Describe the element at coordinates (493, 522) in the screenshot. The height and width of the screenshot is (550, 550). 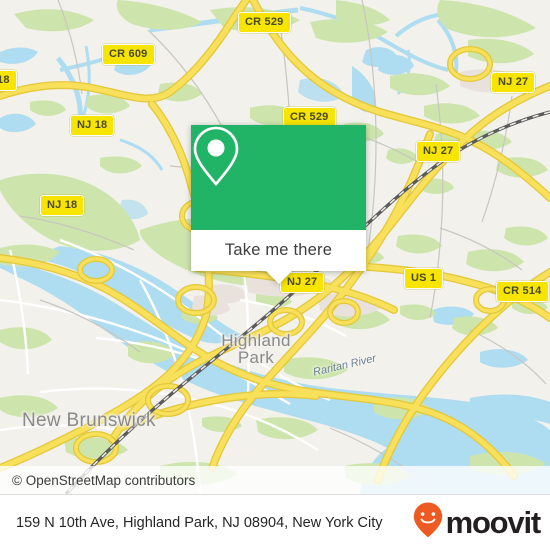
I see `moovit-wordmark: moovit` at that location.